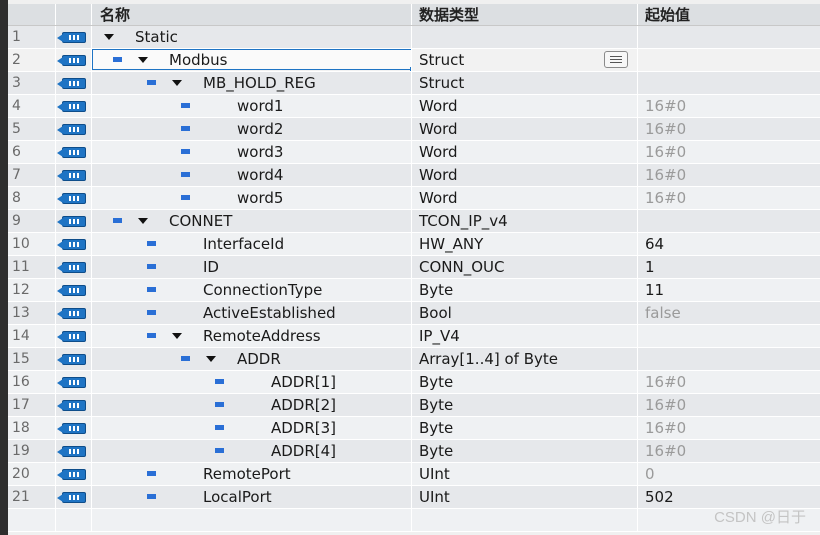 The width and height of the screenshot is (820, 535). What do you see at coordinates (251, 290) in the screenshot?
I see `name-cell: ConnectionType` at bounding box center [251, 290].